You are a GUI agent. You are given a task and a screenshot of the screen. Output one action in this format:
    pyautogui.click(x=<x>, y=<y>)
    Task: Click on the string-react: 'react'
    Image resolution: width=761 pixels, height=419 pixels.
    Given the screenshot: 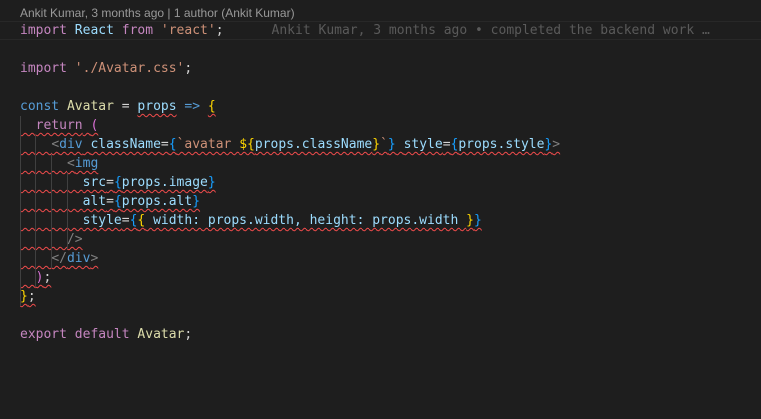 What is the action you would take?
    pyautogui.click(x=188, y=30)
    